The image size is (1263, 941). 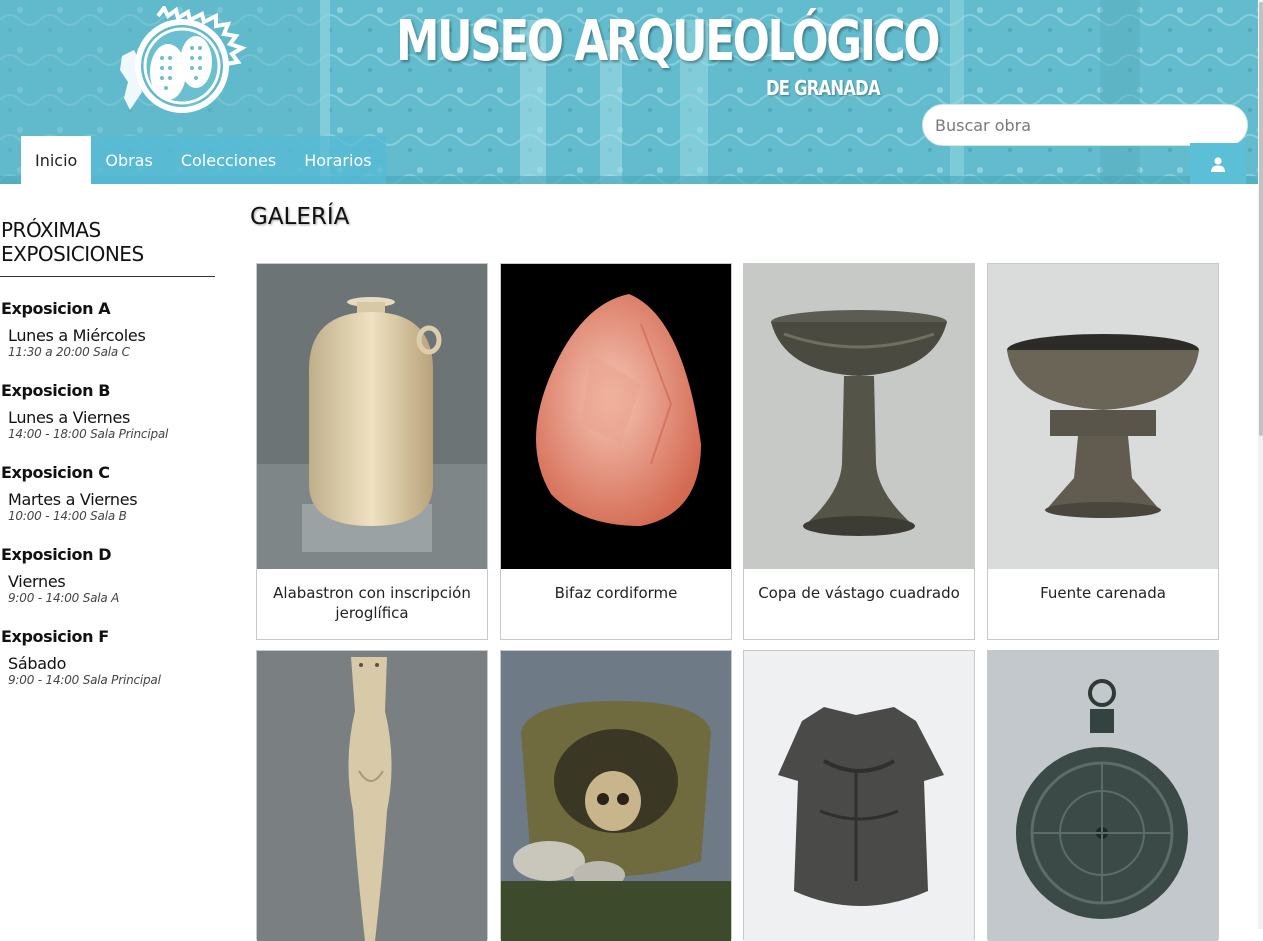 I want to click on exhibition-time: 14:00 - 18:00 Sala Principal, so click(x=88, y=434).